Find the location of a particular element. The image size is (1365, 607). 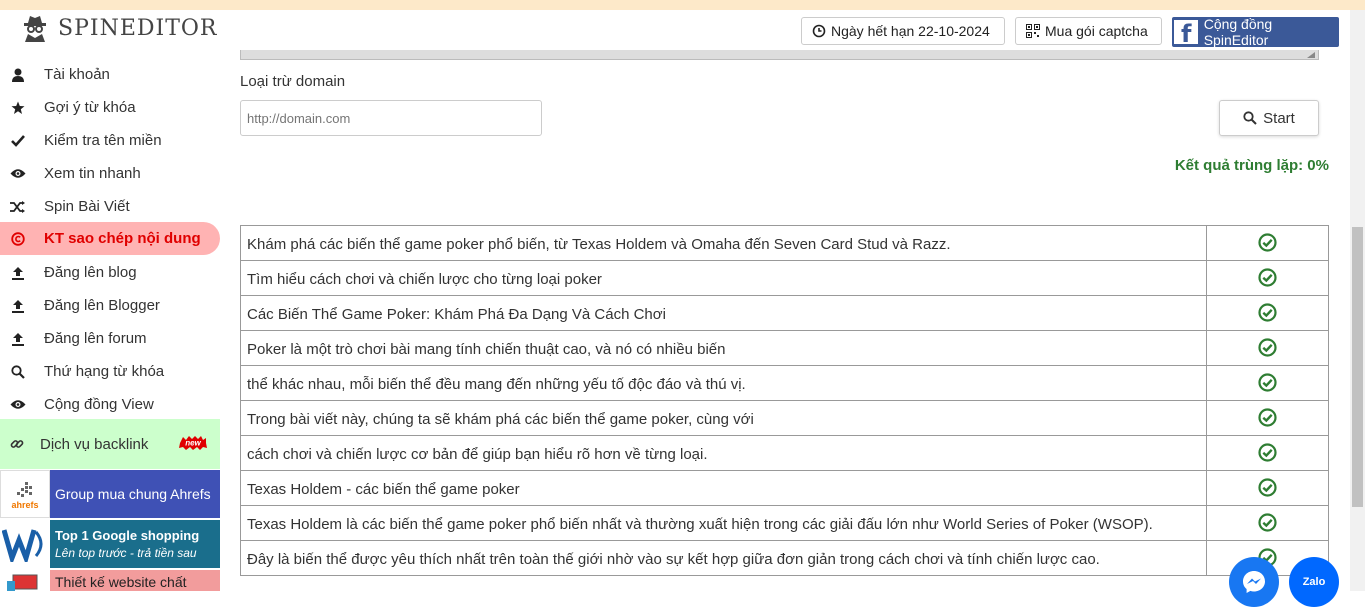

collapsed-panel is located at coordinates (779, 55).